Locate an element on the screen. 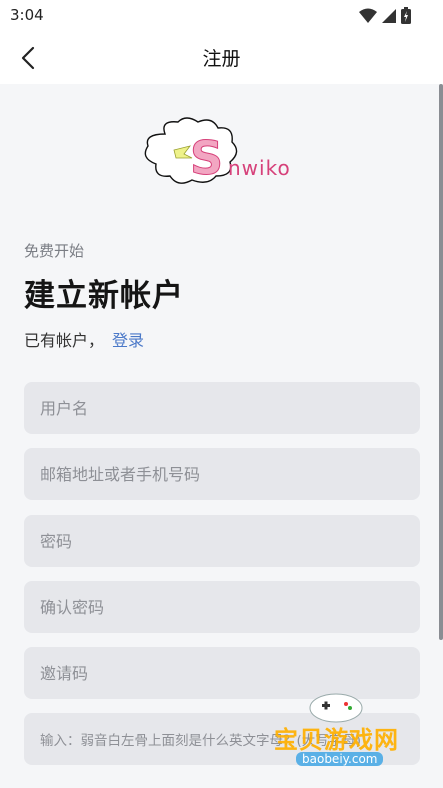  gamepad-icon is located at coordinates (336, 708).